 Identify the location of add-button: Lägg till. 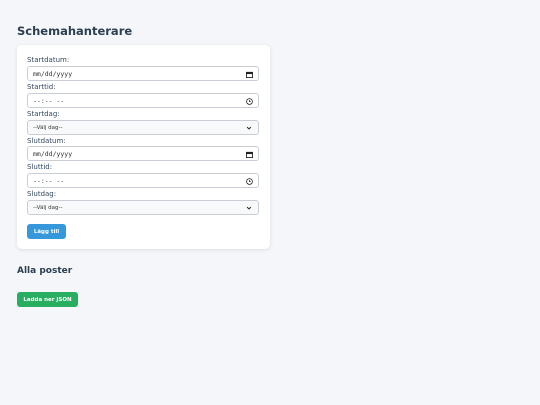
(46, 231).